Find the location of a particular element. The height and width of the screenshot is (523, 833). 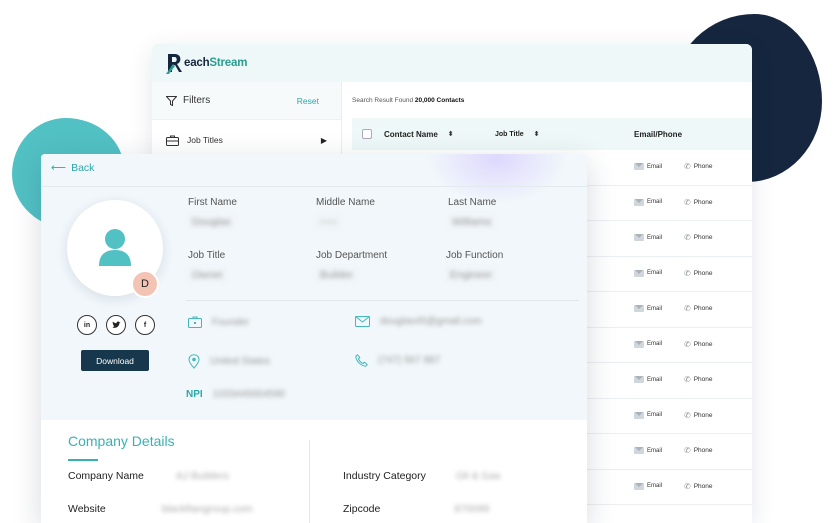

contact-email: douglas45@gmail.com is located at coordinates (418, 321).